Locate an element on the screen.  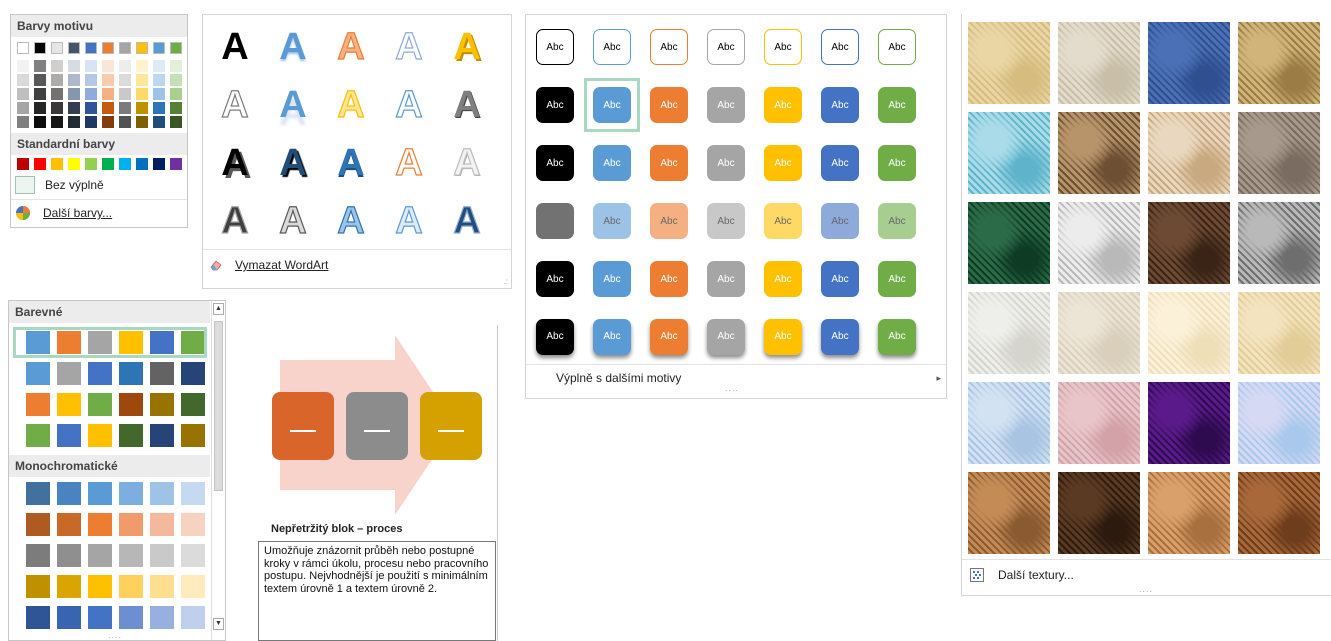
texture-cork is located at coordinates (1009, 513).